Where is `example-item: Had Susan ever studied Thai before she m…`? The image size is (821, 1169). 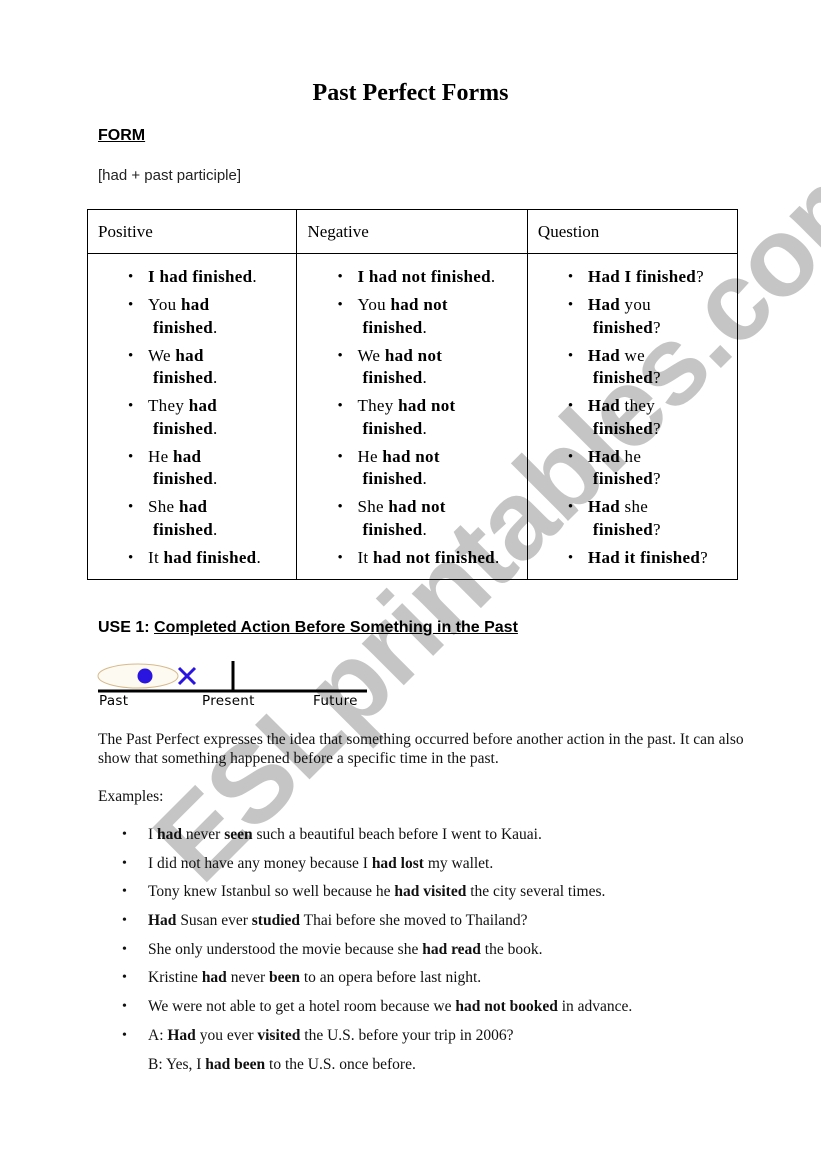
example-item: Had Susan ever studied Thai before she m… is located at coordinates (423, 924).